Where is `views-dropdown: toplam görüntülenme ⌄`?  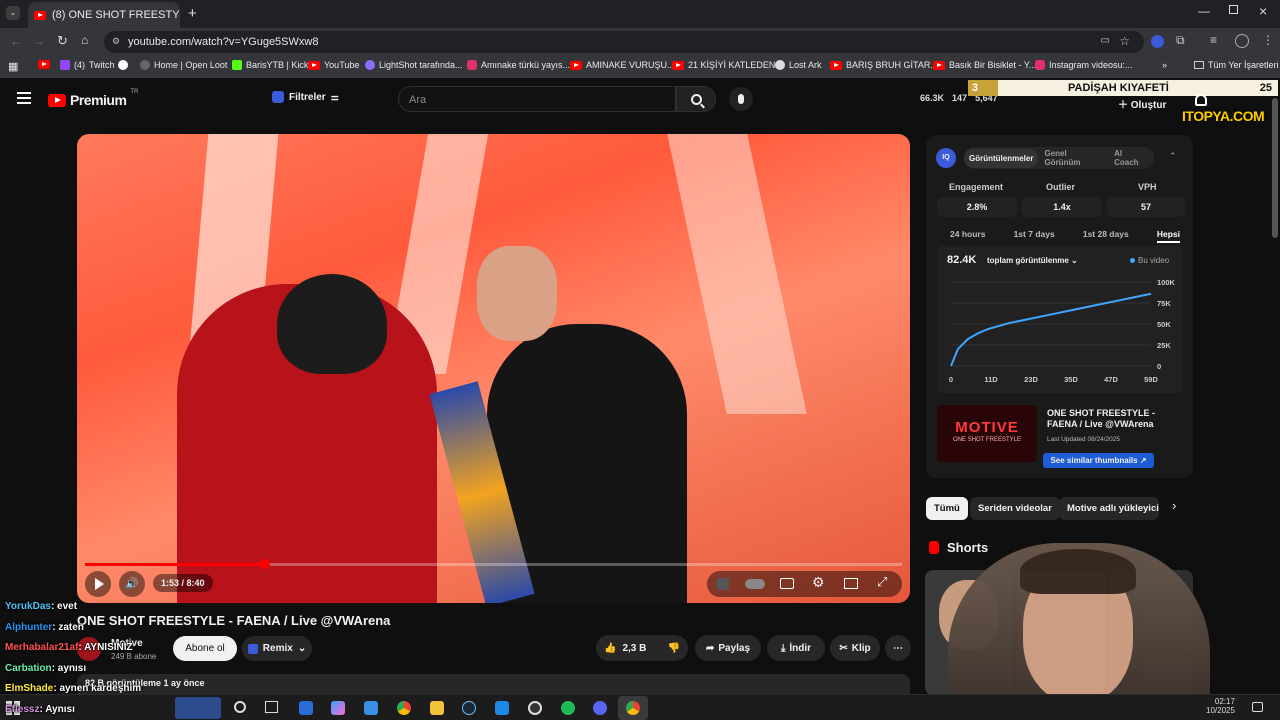 views-dropdown: toplam görüntülenme ⌄ is located at coordinates (1032, 260).